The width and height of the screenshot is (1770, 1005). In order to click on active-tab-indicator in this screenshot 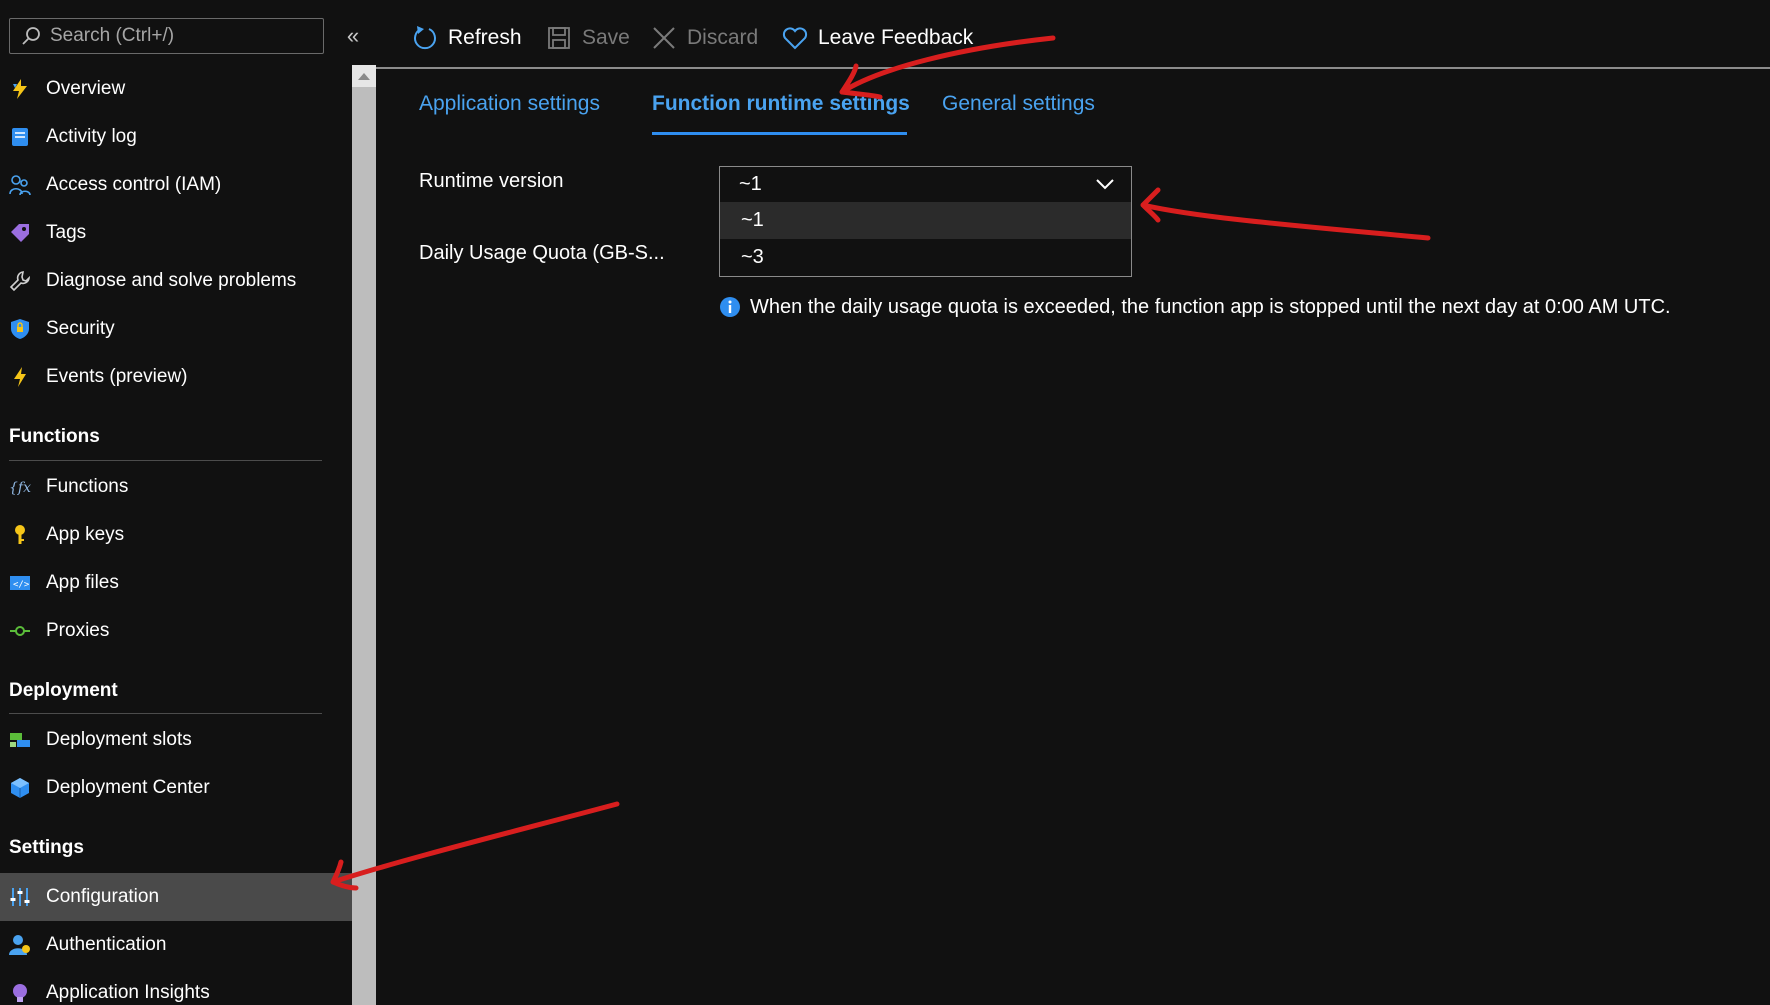, I will do `click(779, 133)`.